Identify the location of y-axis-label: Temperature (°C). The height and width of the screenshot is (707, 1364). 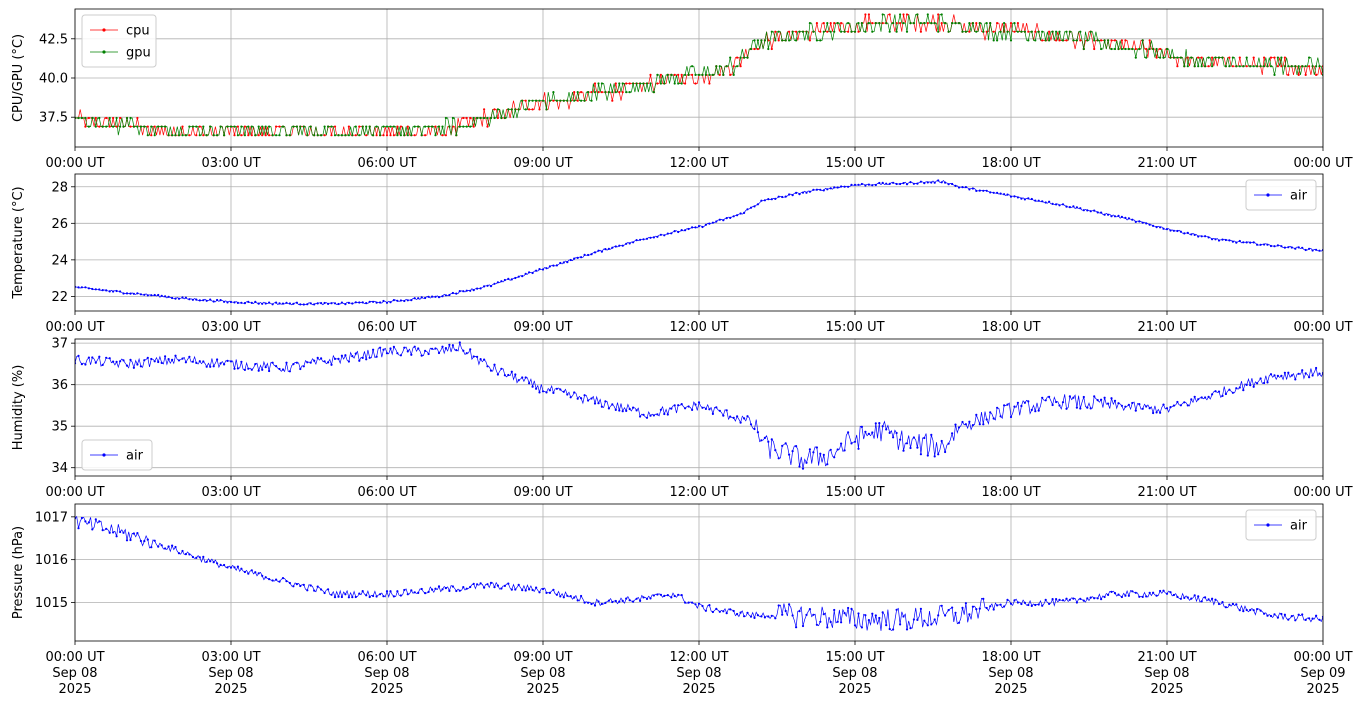
(18, 242).